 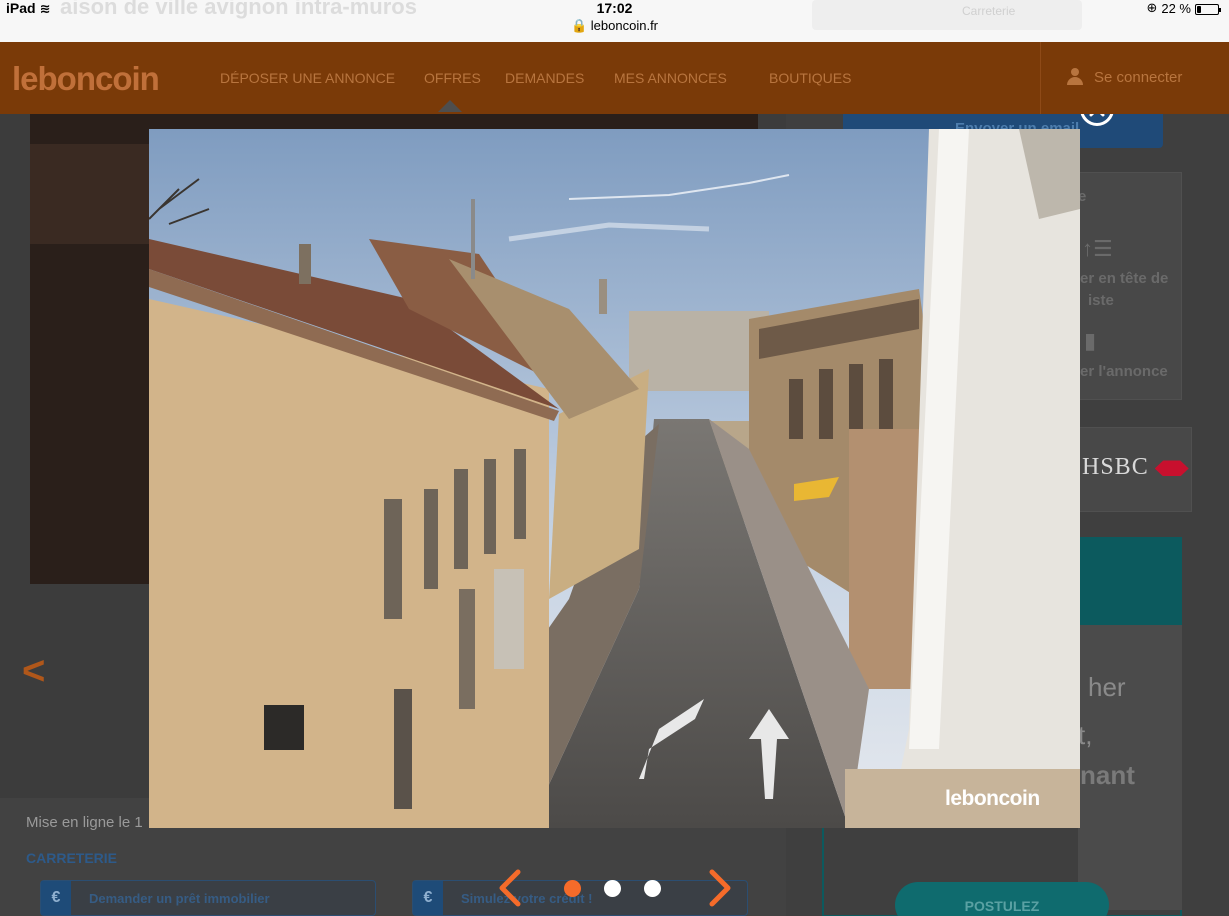 I want to click on listing-photo-detail, so click(x=90, y=194).